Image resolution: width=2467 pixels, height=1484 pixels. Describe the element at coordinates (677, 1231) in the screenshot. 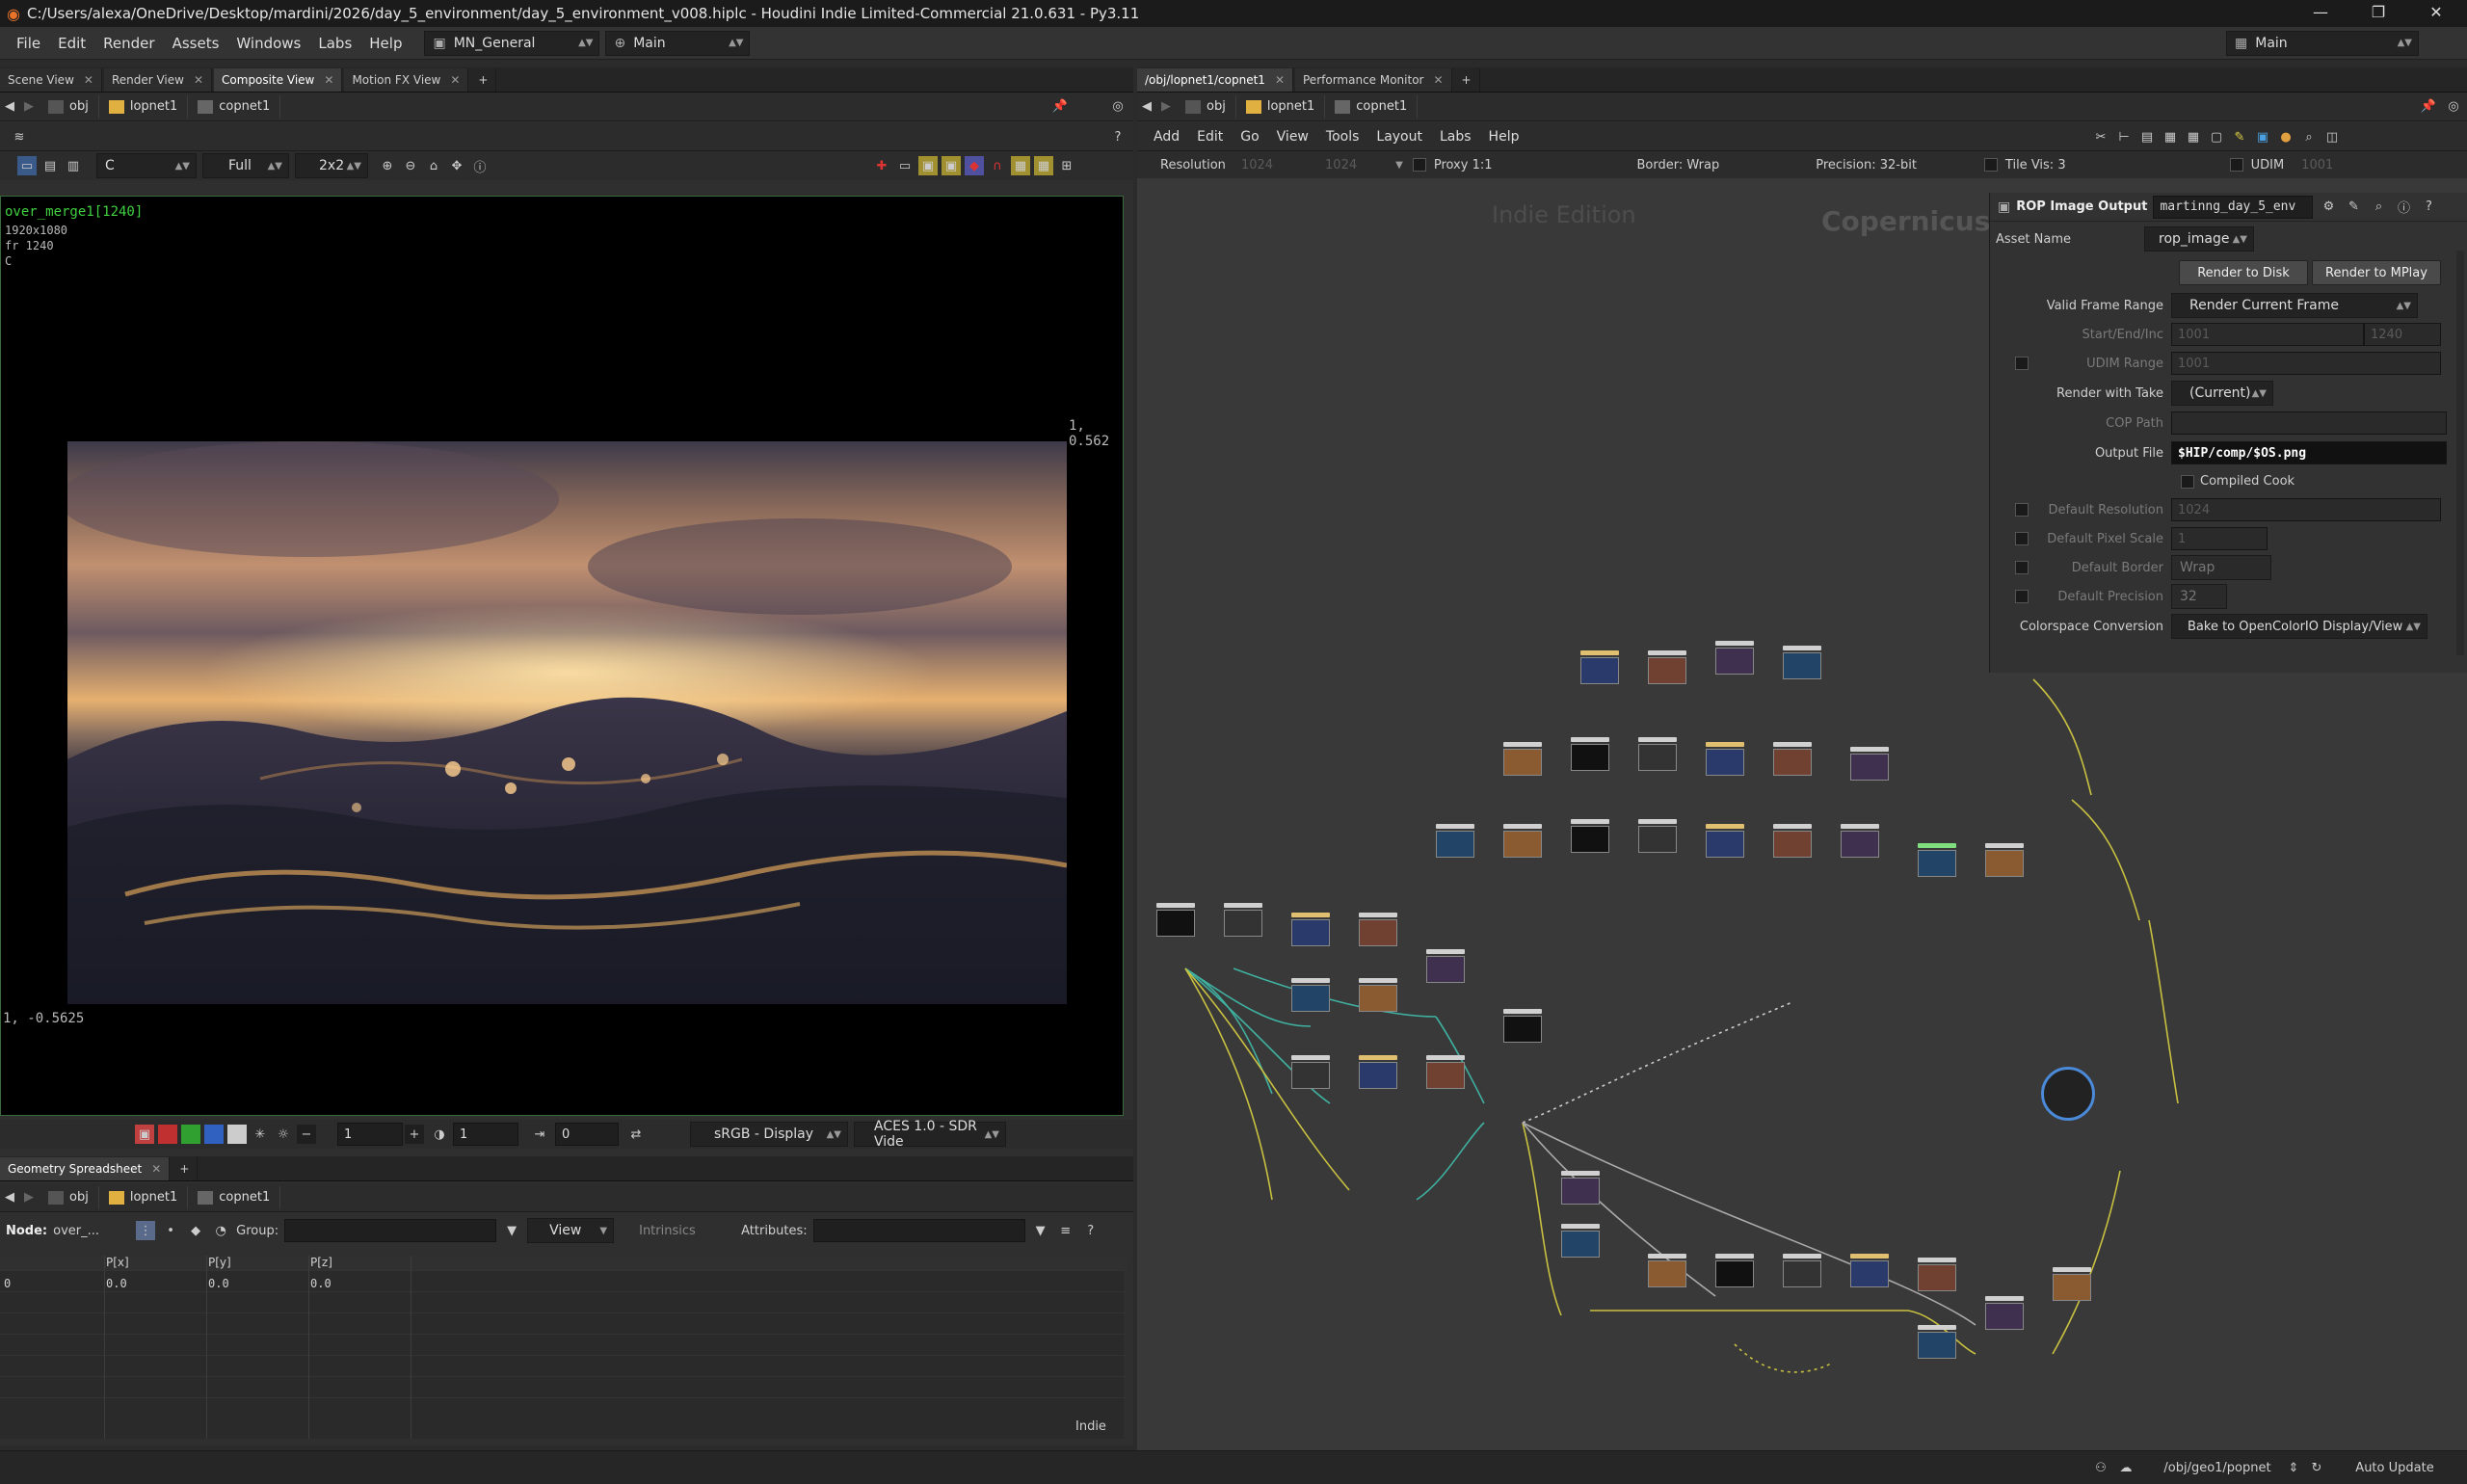

I see `intrinsics-toggle: Intrinsics` at that location.